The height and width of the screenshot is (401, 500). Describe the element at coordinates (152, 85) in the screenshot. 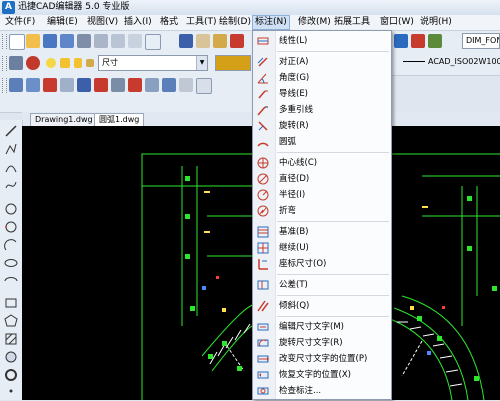

I see `zoom-icon` at that location.